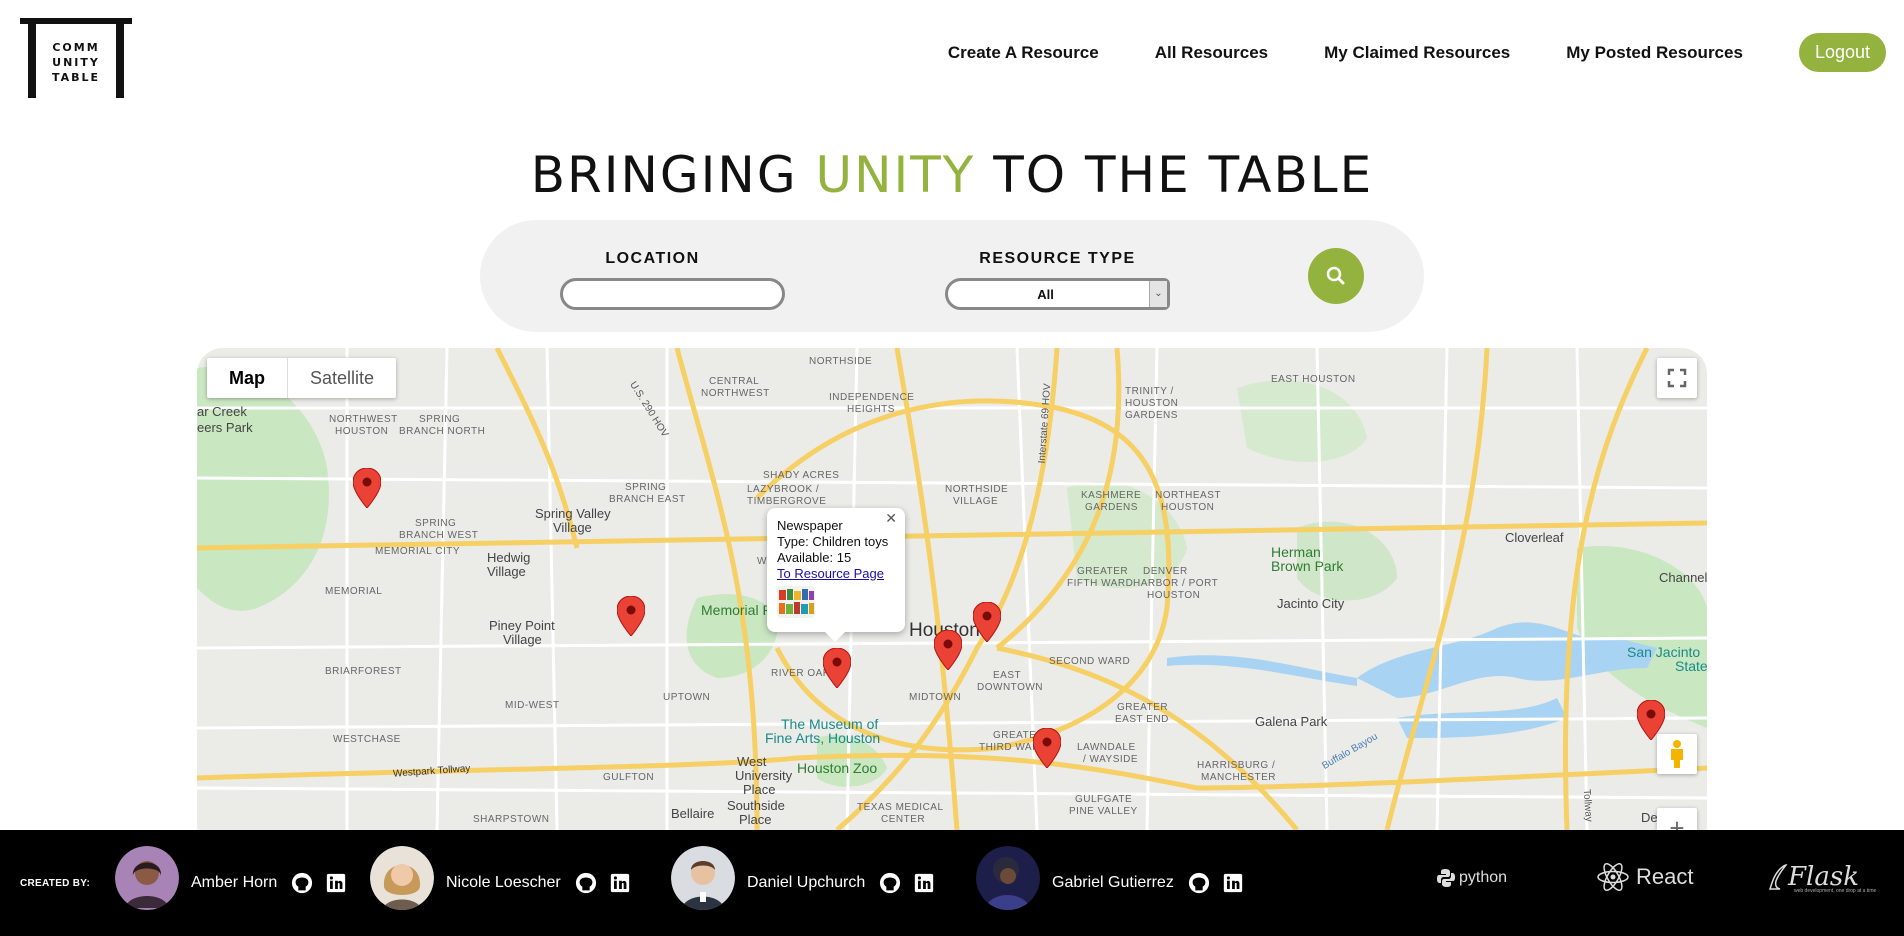  I want to click on map-type-map-button: Map, so click(247, 378).